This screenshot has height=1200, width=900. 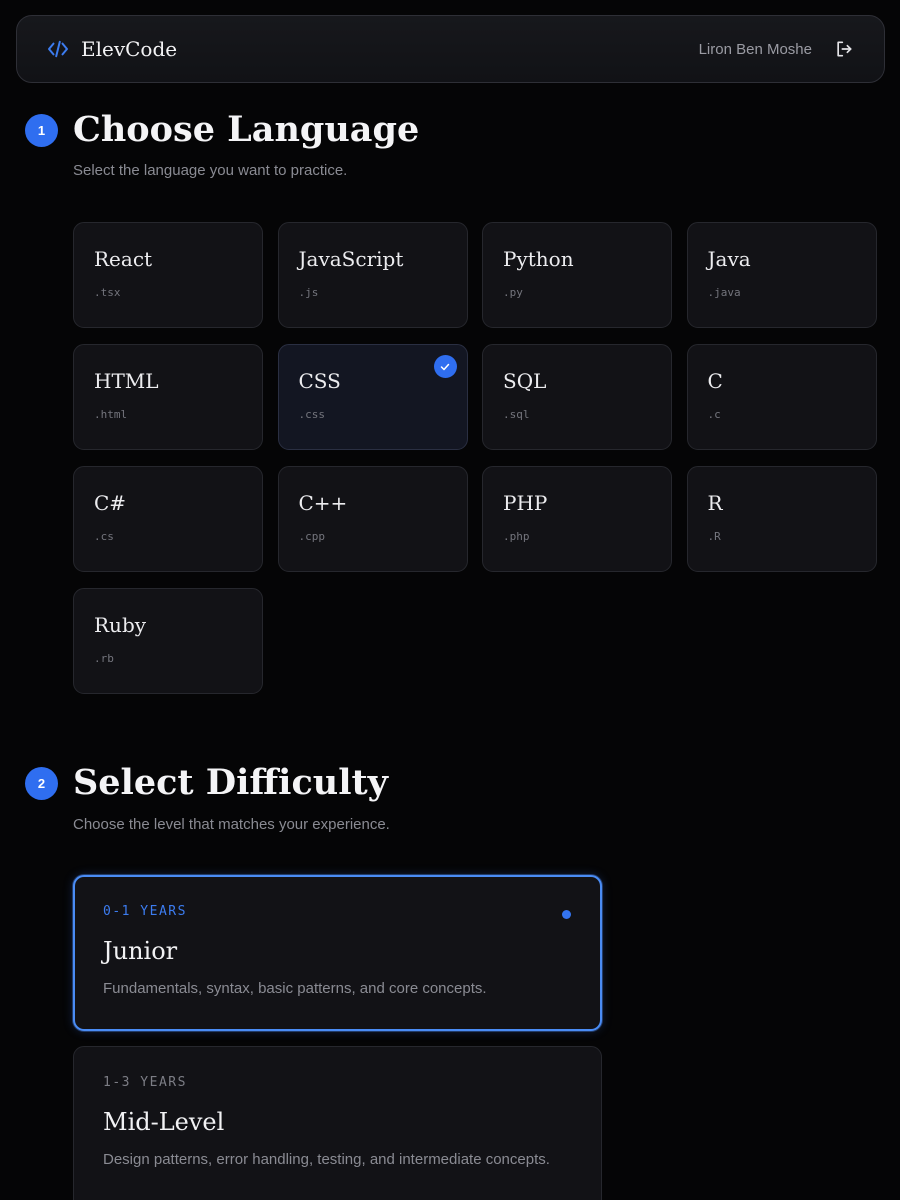 I want to click on difficulty-title: Junior, so click(x=140, y=951).